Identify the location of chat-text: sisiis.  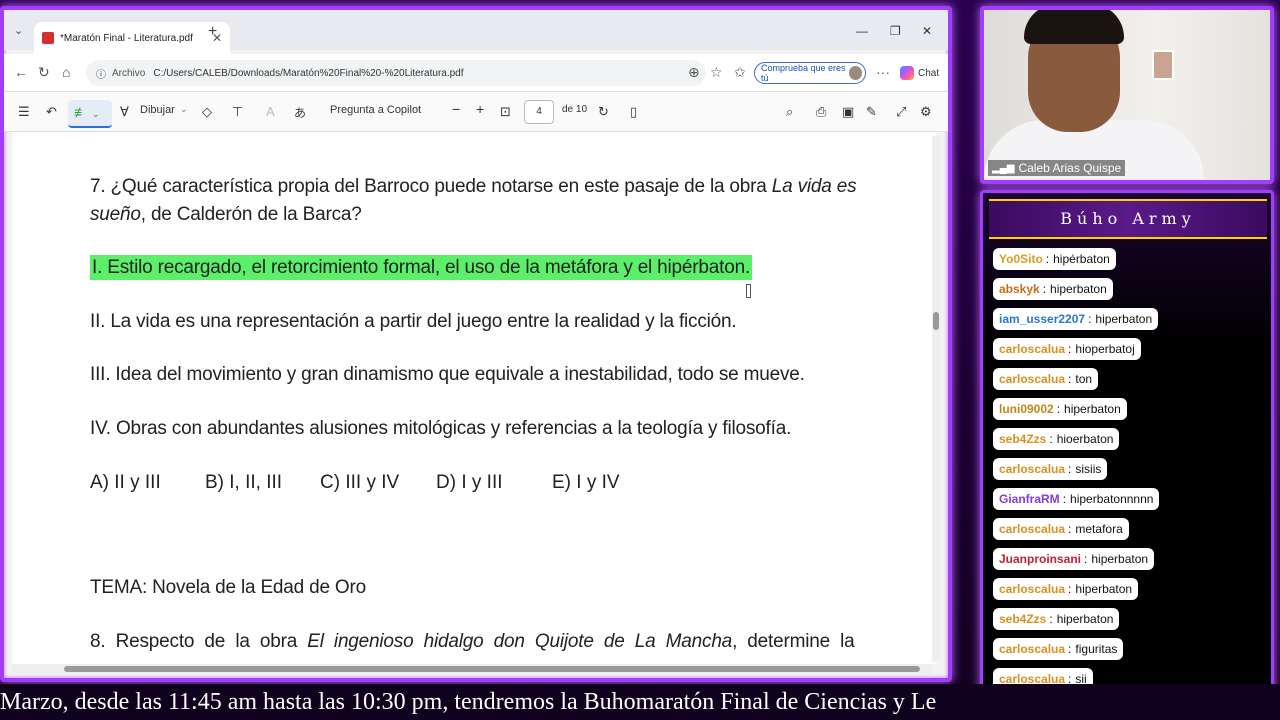
(1088, 469).